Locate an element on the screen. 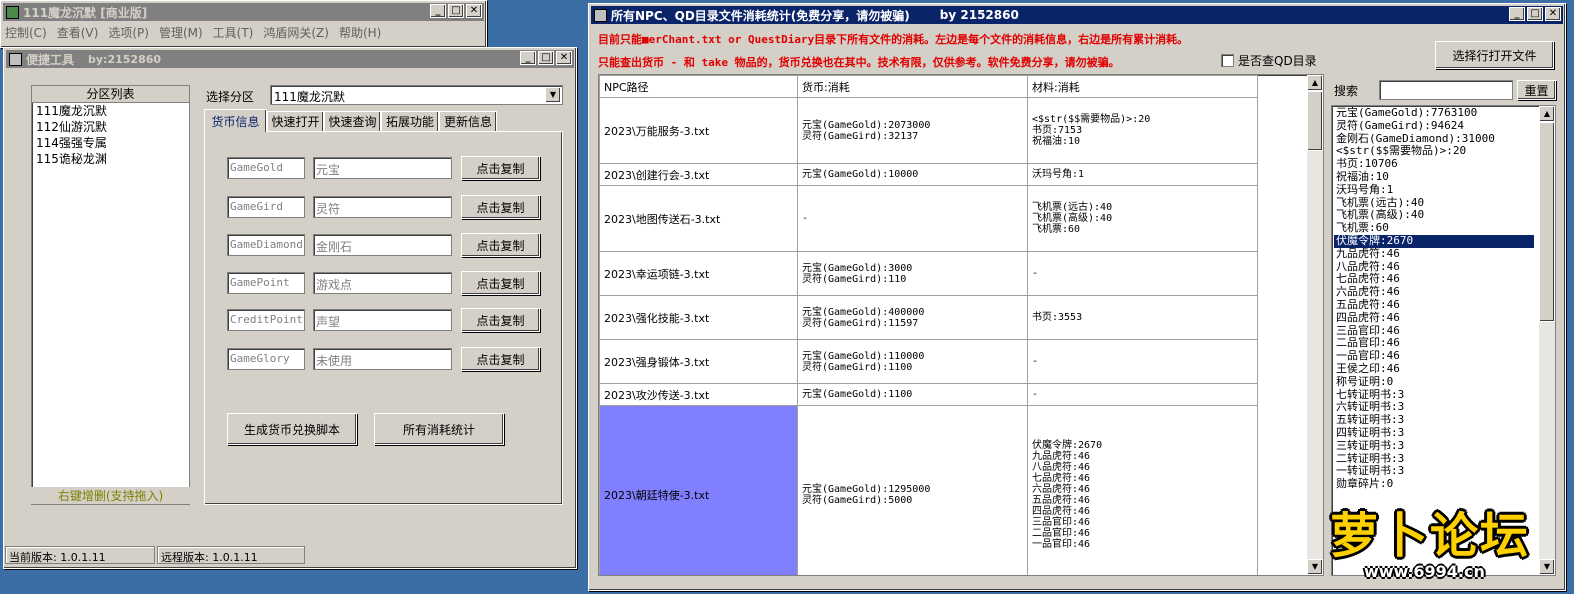 The width and height of the screenshot is (1574, 594). tab-currency-info: 货币信息 is located at coordinates (235, 120).